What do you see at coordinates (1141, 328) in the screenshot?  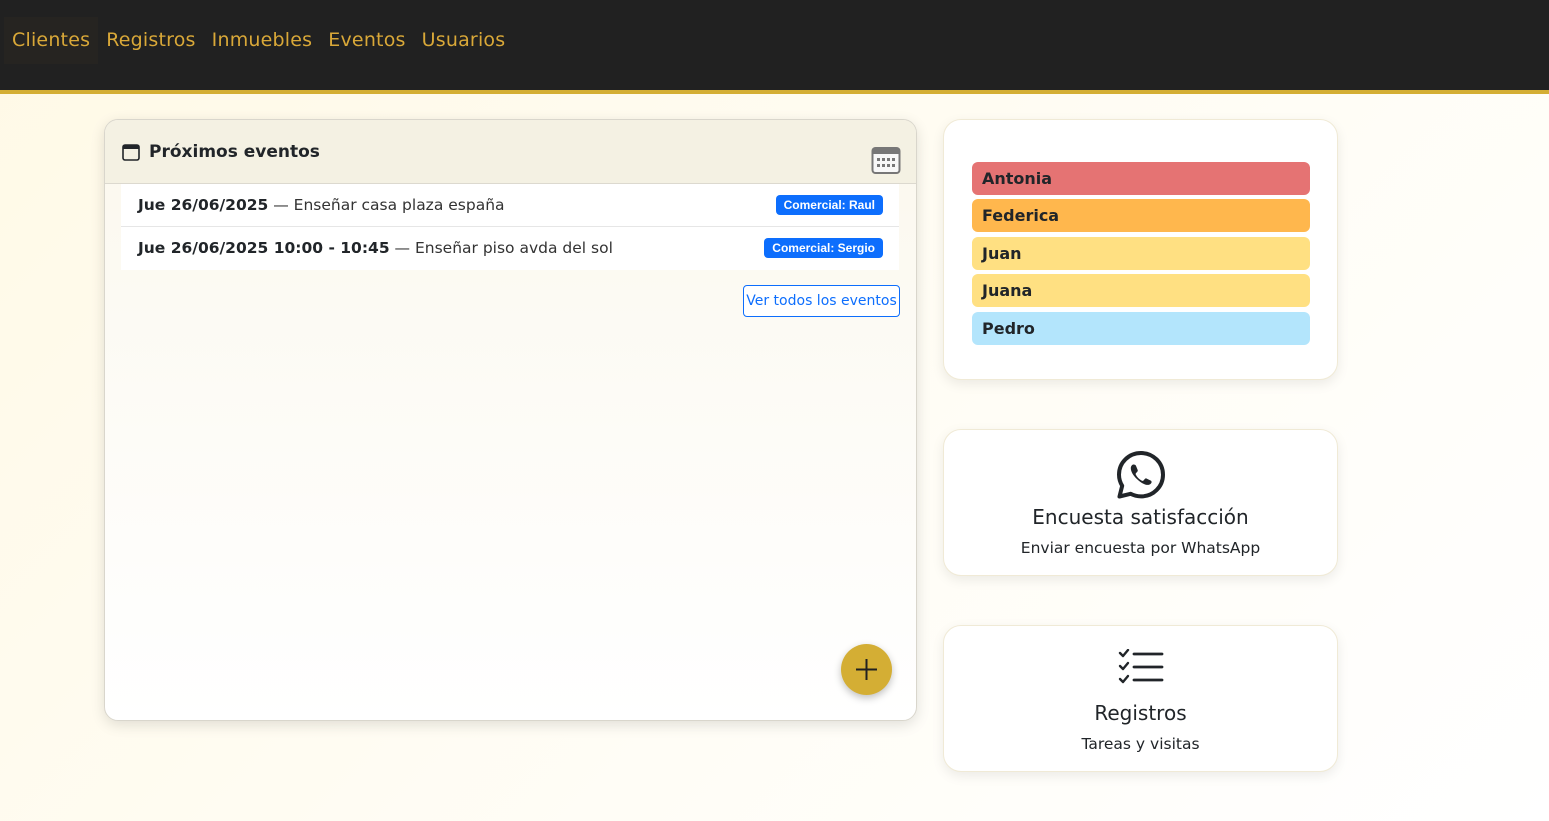 I see `user-pill-pedro: Pedro` at bounding box center [1141, 328].